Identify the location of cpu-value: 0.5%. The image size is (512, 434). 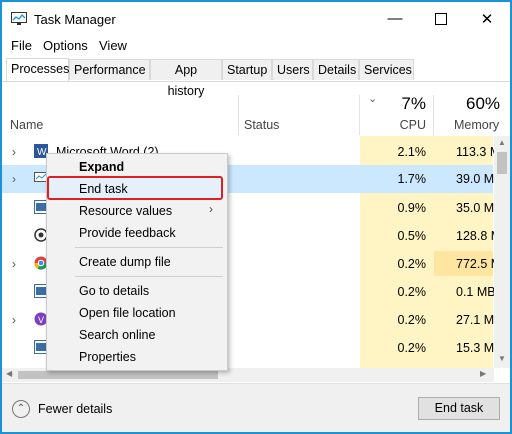
(412, 236).